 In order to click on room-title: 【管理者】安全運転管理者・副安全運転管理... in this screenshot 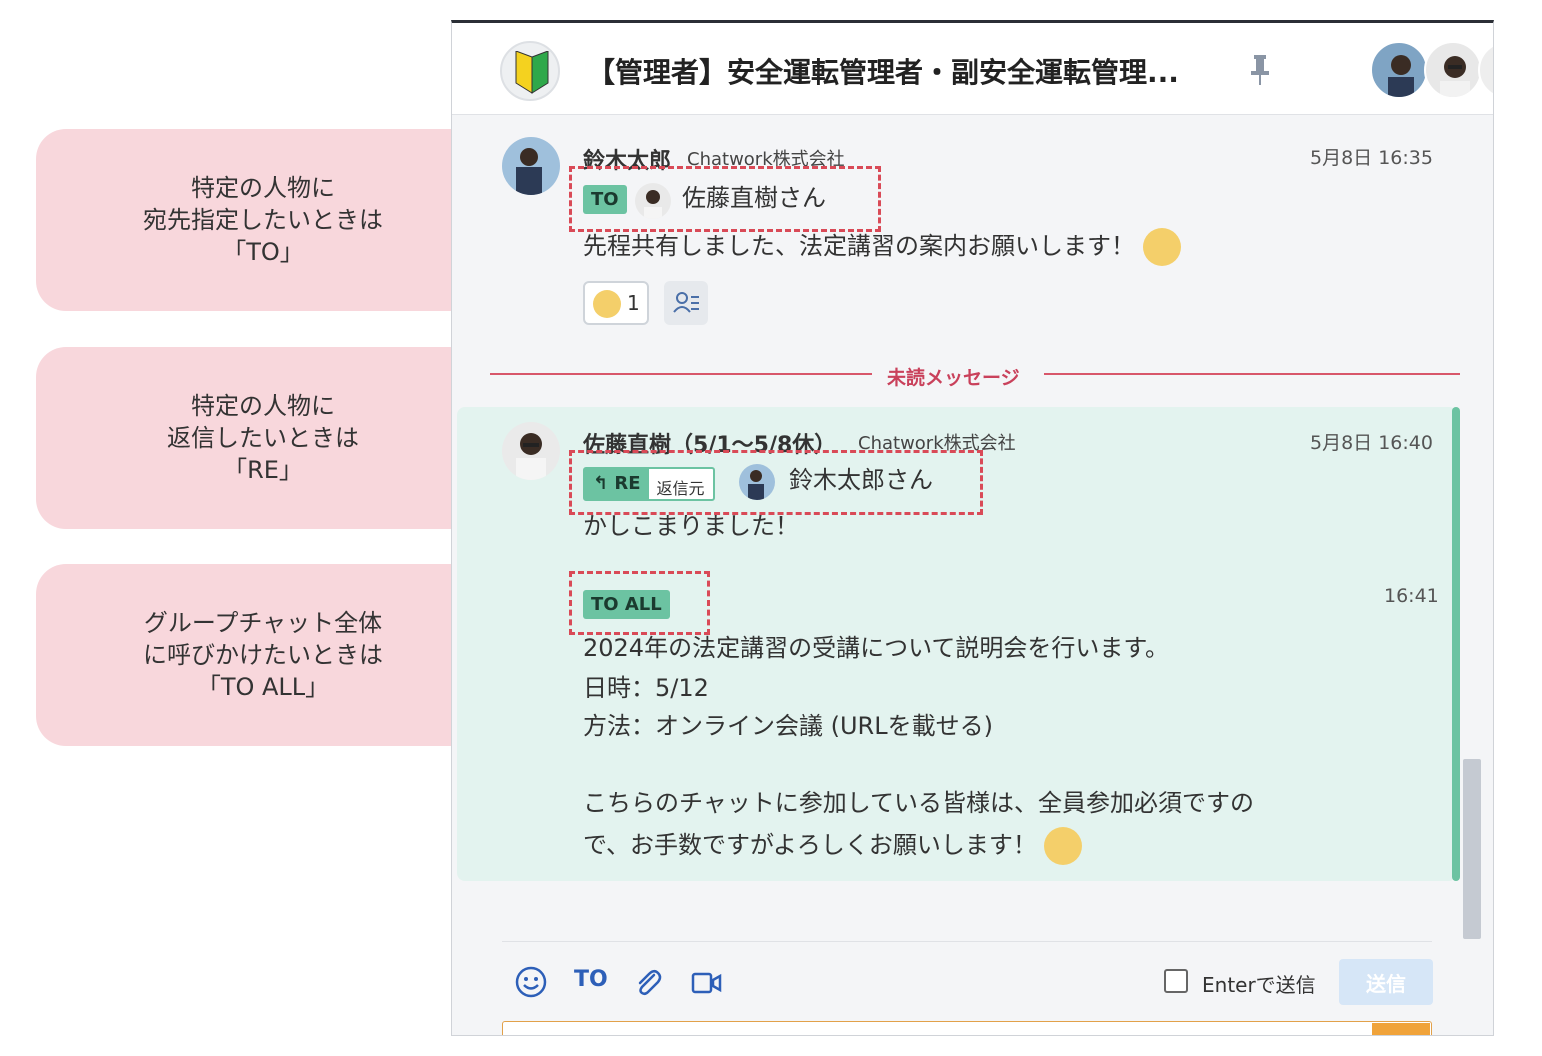, I will do `click(883, 72)`.